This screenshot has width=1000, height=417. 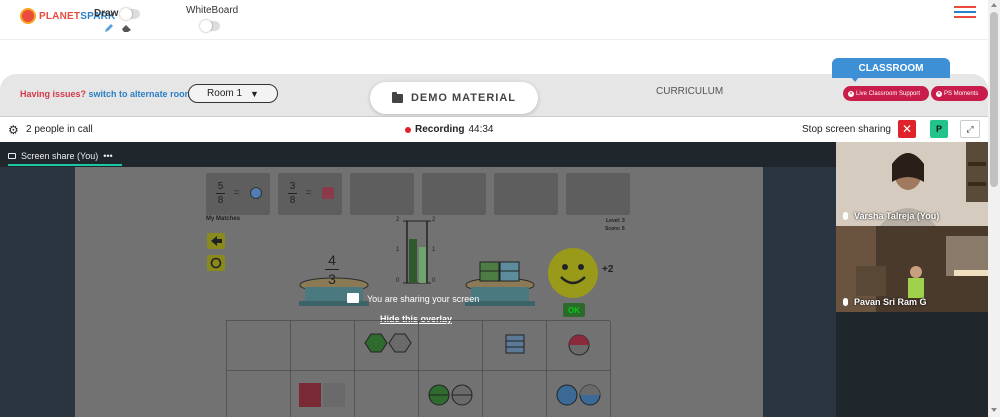 What do you see at coordinates (494, 20) in the screenshot?
I see `top-bar: PLANETSPARK Draw WhiteBoard` at bounding box center [494, 20].